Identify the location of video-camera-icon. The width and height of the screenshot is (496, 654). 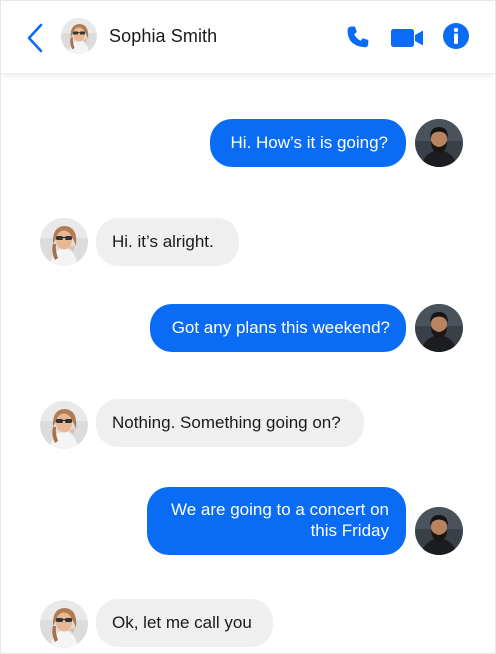
(407, 38).